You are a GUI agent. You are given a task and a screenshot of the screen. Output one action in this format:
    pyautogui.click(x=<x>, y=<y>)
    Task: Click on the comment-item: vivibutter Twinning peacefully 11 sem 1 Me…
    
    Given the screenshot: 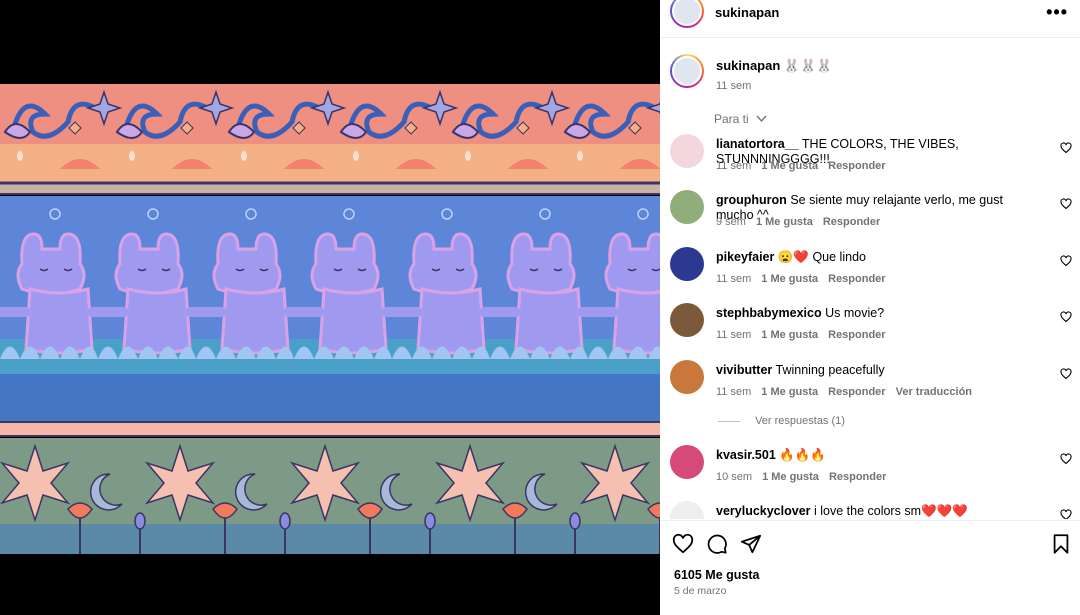 What is the action you would take?
    pyautogui.click(x=870, y=384)
    